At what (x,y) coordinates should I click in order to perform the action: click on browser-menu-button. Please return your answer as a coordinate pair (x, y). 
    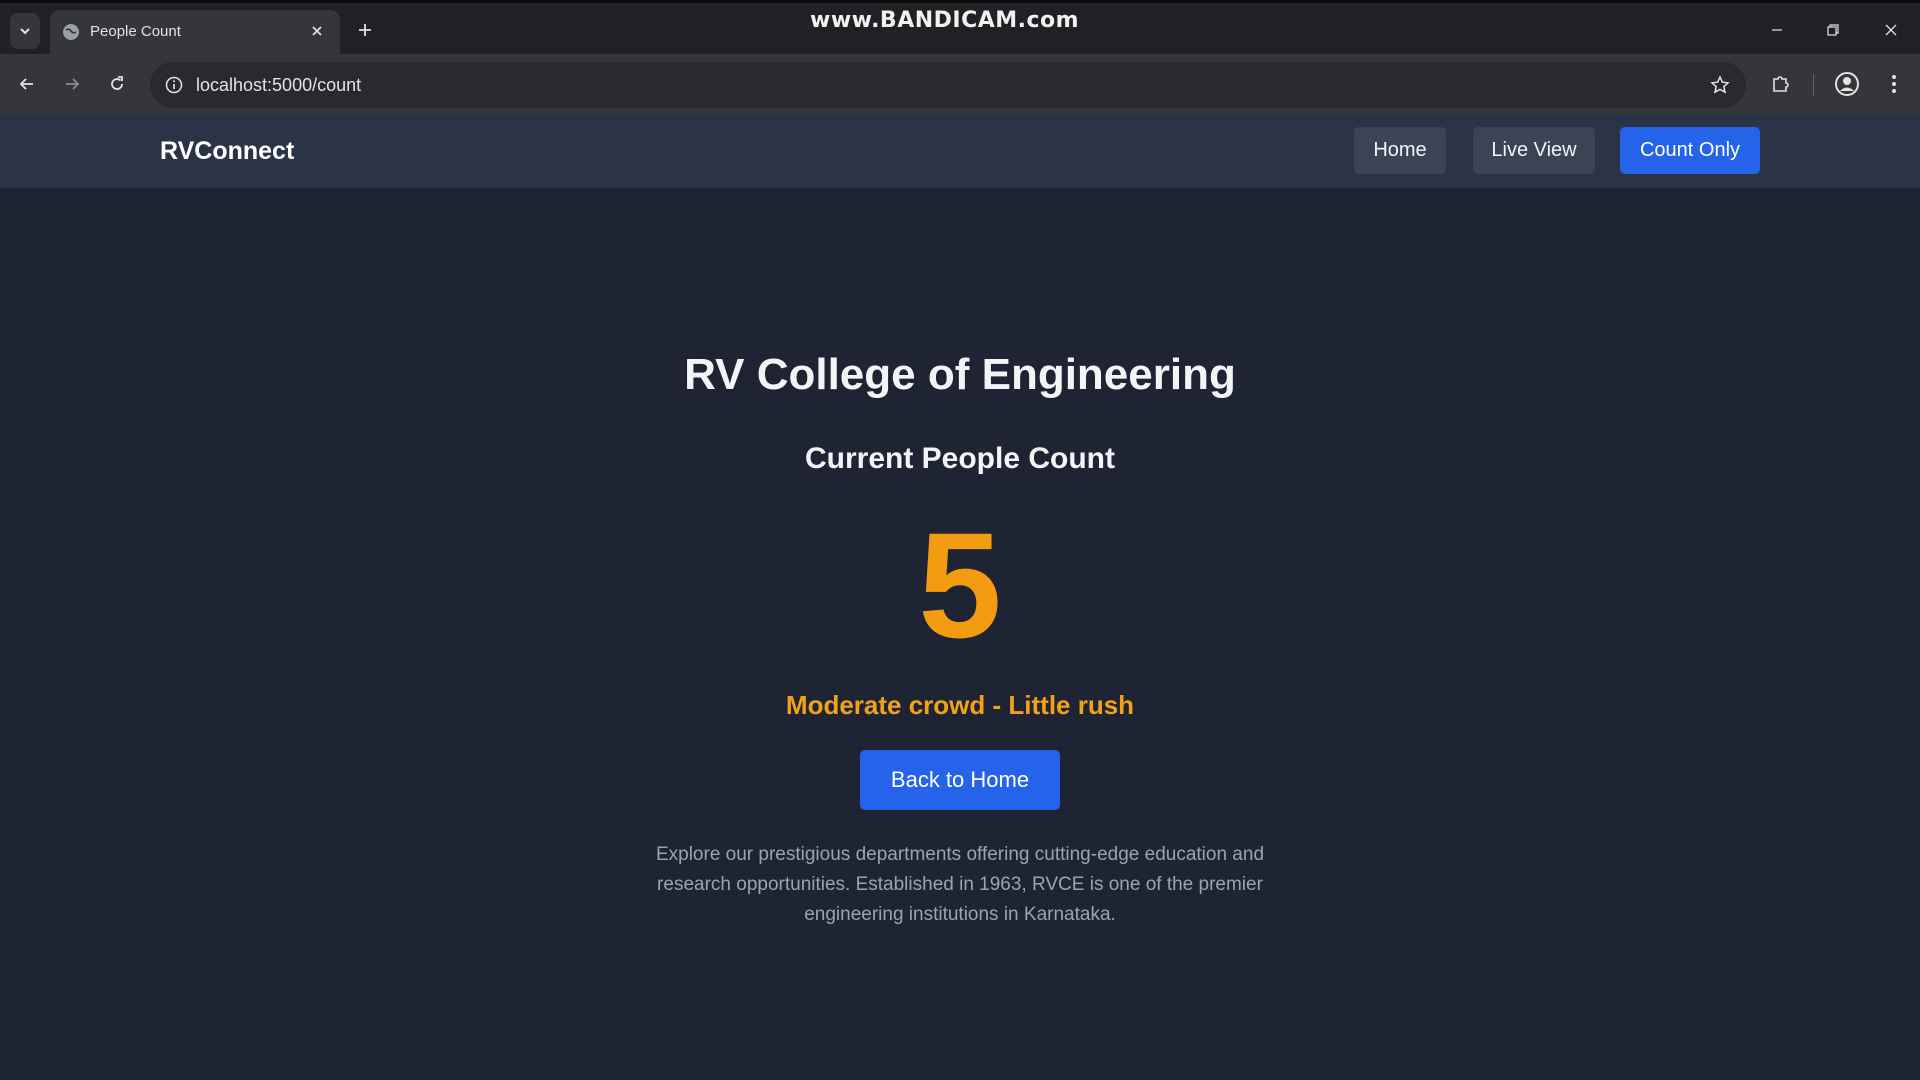
    Looking at the image, I should click on (1894, 84).